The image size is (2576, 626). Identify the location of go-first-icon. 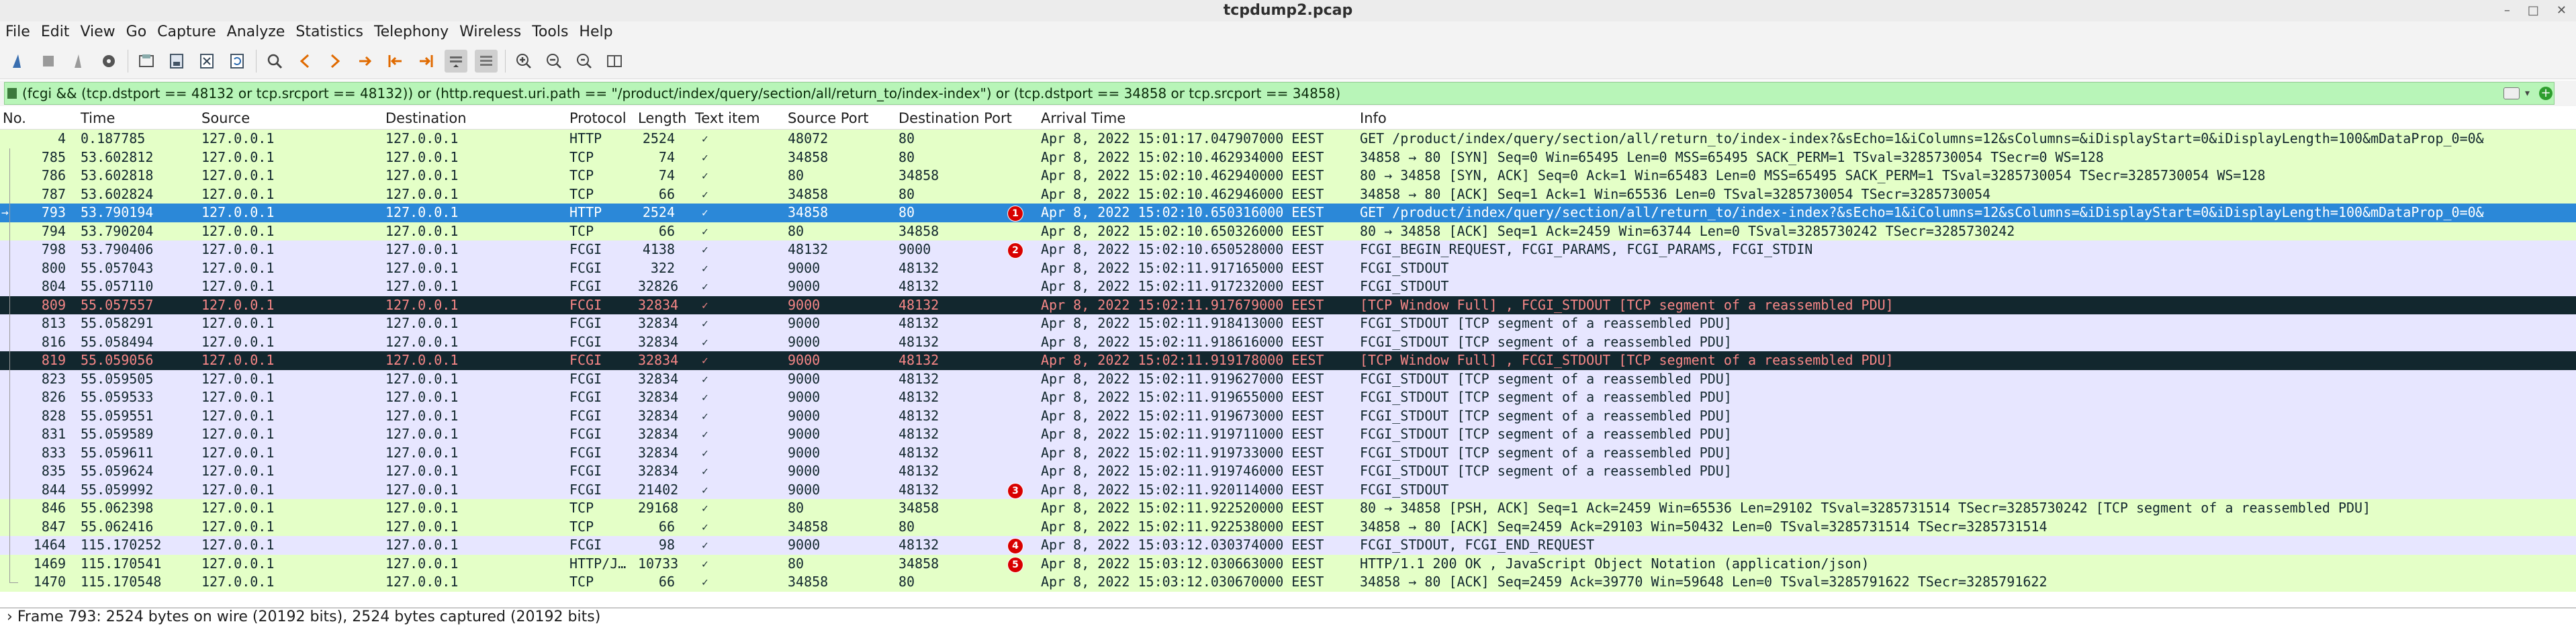
(395, 61).